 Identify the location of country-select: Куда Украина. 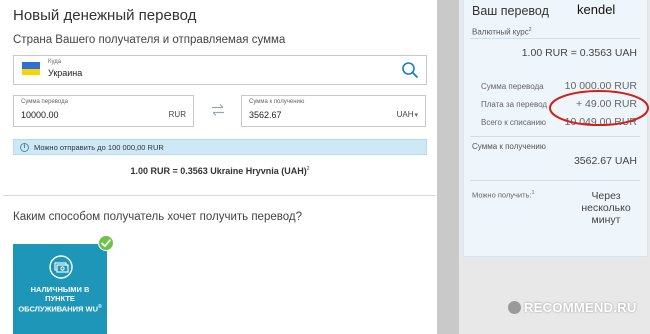
(220, 70).